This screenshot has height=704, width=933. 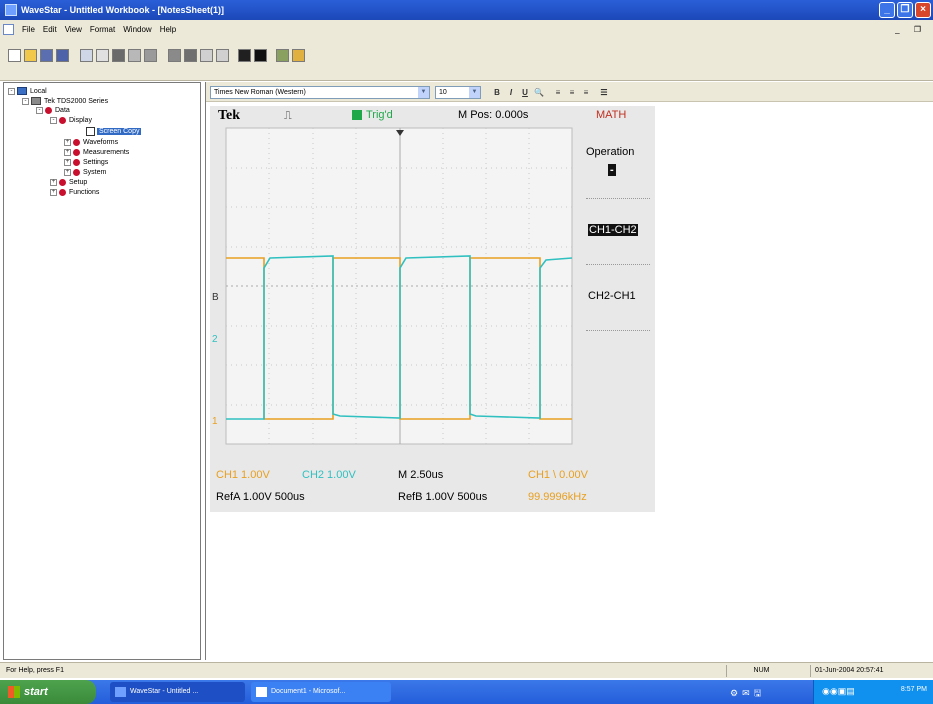 What do you see at coordinates (65, 101) in the screenshot?
I see `tree-item-tek-tds2000: - Tek TDS2000 Series` at bounding box center [65, 101].